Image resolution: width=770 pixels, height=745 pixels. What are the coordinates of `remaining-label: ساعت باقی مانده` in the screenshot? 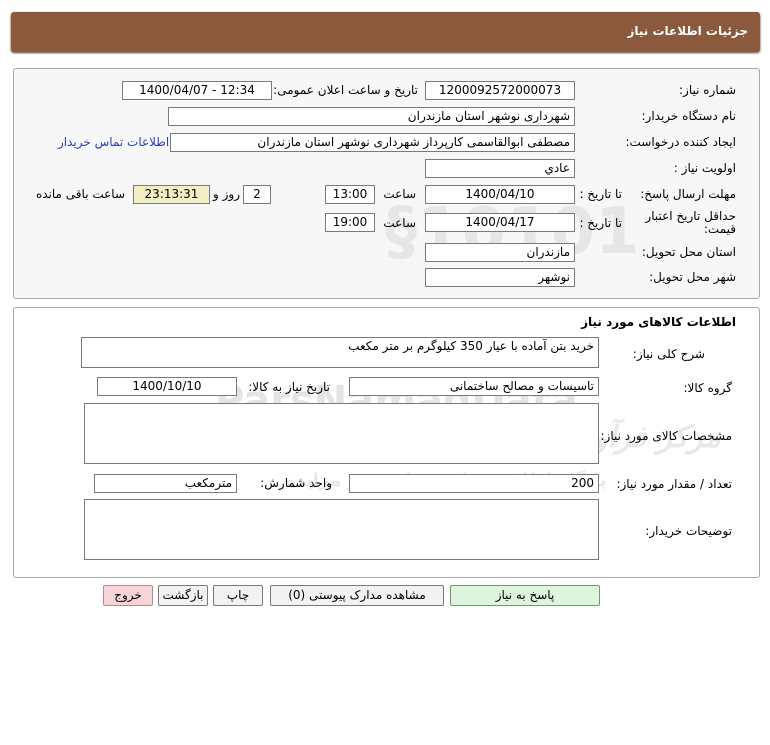 It's located at (80, 194).